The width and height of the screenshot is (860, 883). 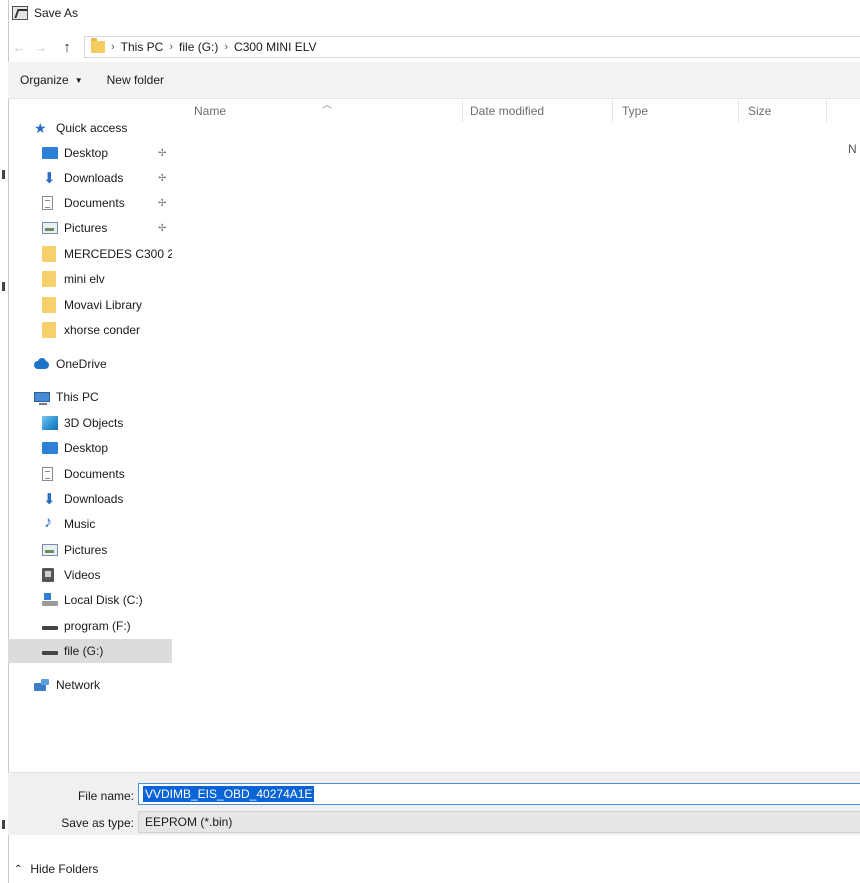 What do you see at coordinates (19, 47) in the screenshot?
I see `back-arrow-icon: ←` at bounding box center [19, 47].